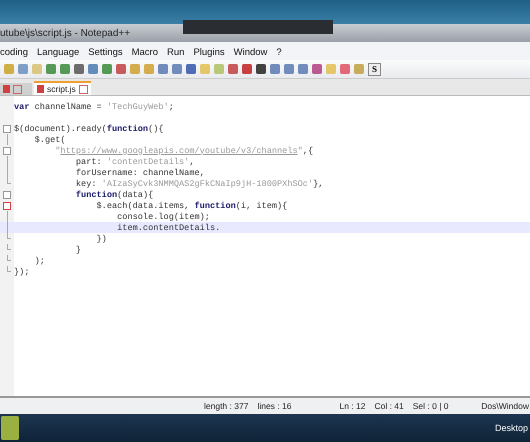 The width and height of the screenshot is (530, 442). What do you see at coordinates (389, 406) in the screenshot?
I see `status-text: Col : 41` at bounding box center [389, 406].